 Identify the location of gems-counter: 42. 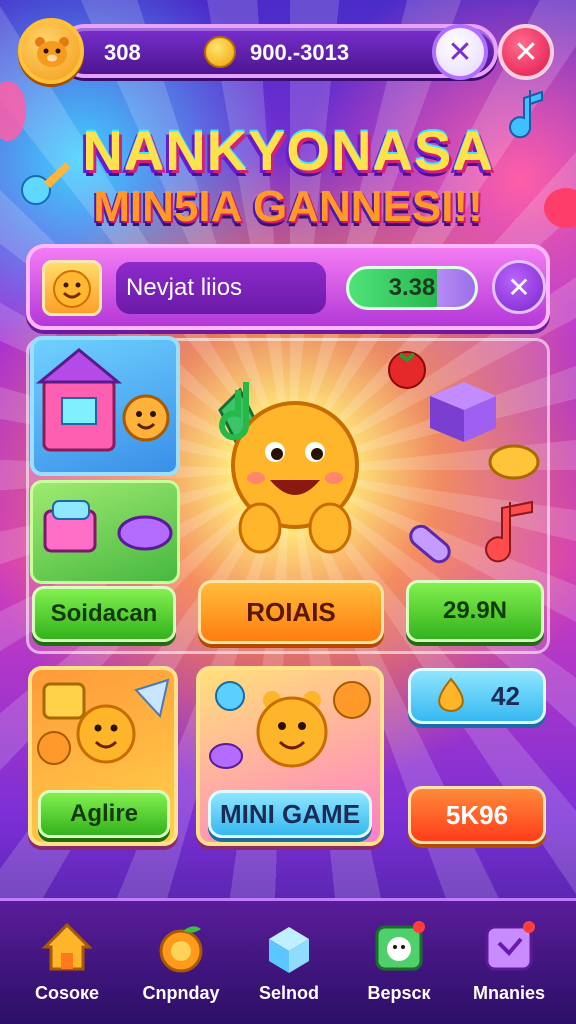
(477, 696).